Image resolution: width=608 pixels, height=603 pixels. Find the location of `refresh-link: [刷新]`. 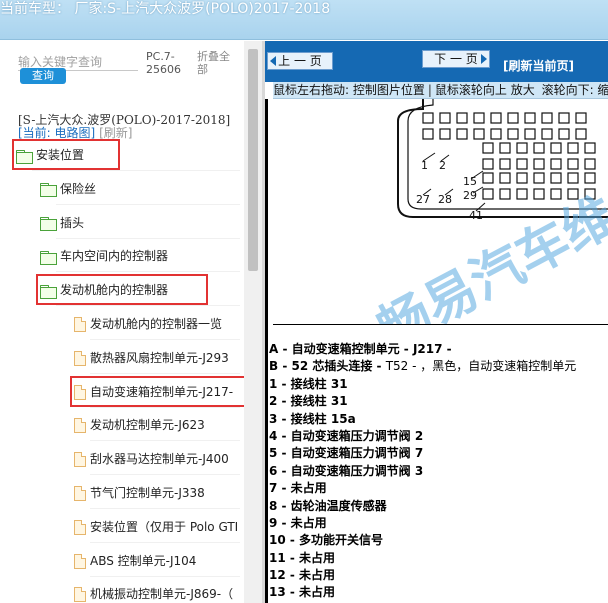

refresh-link: [刷新] is located at coordinates (115, 133).